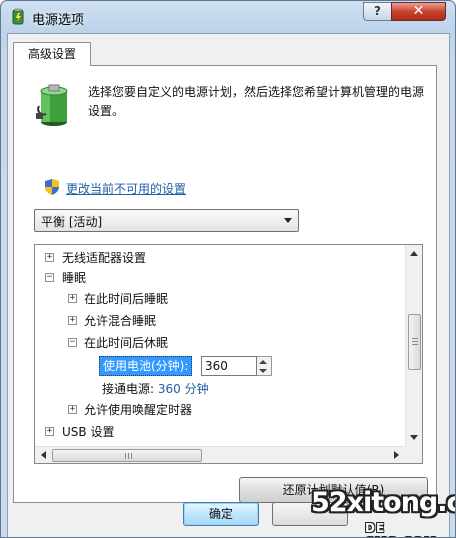 This screenshot has width=456, height=538. Describe the element at coordinates (138, 410) in the screenshot. I see `tree-item-label: 允许使用唤醒定时器` at that location.